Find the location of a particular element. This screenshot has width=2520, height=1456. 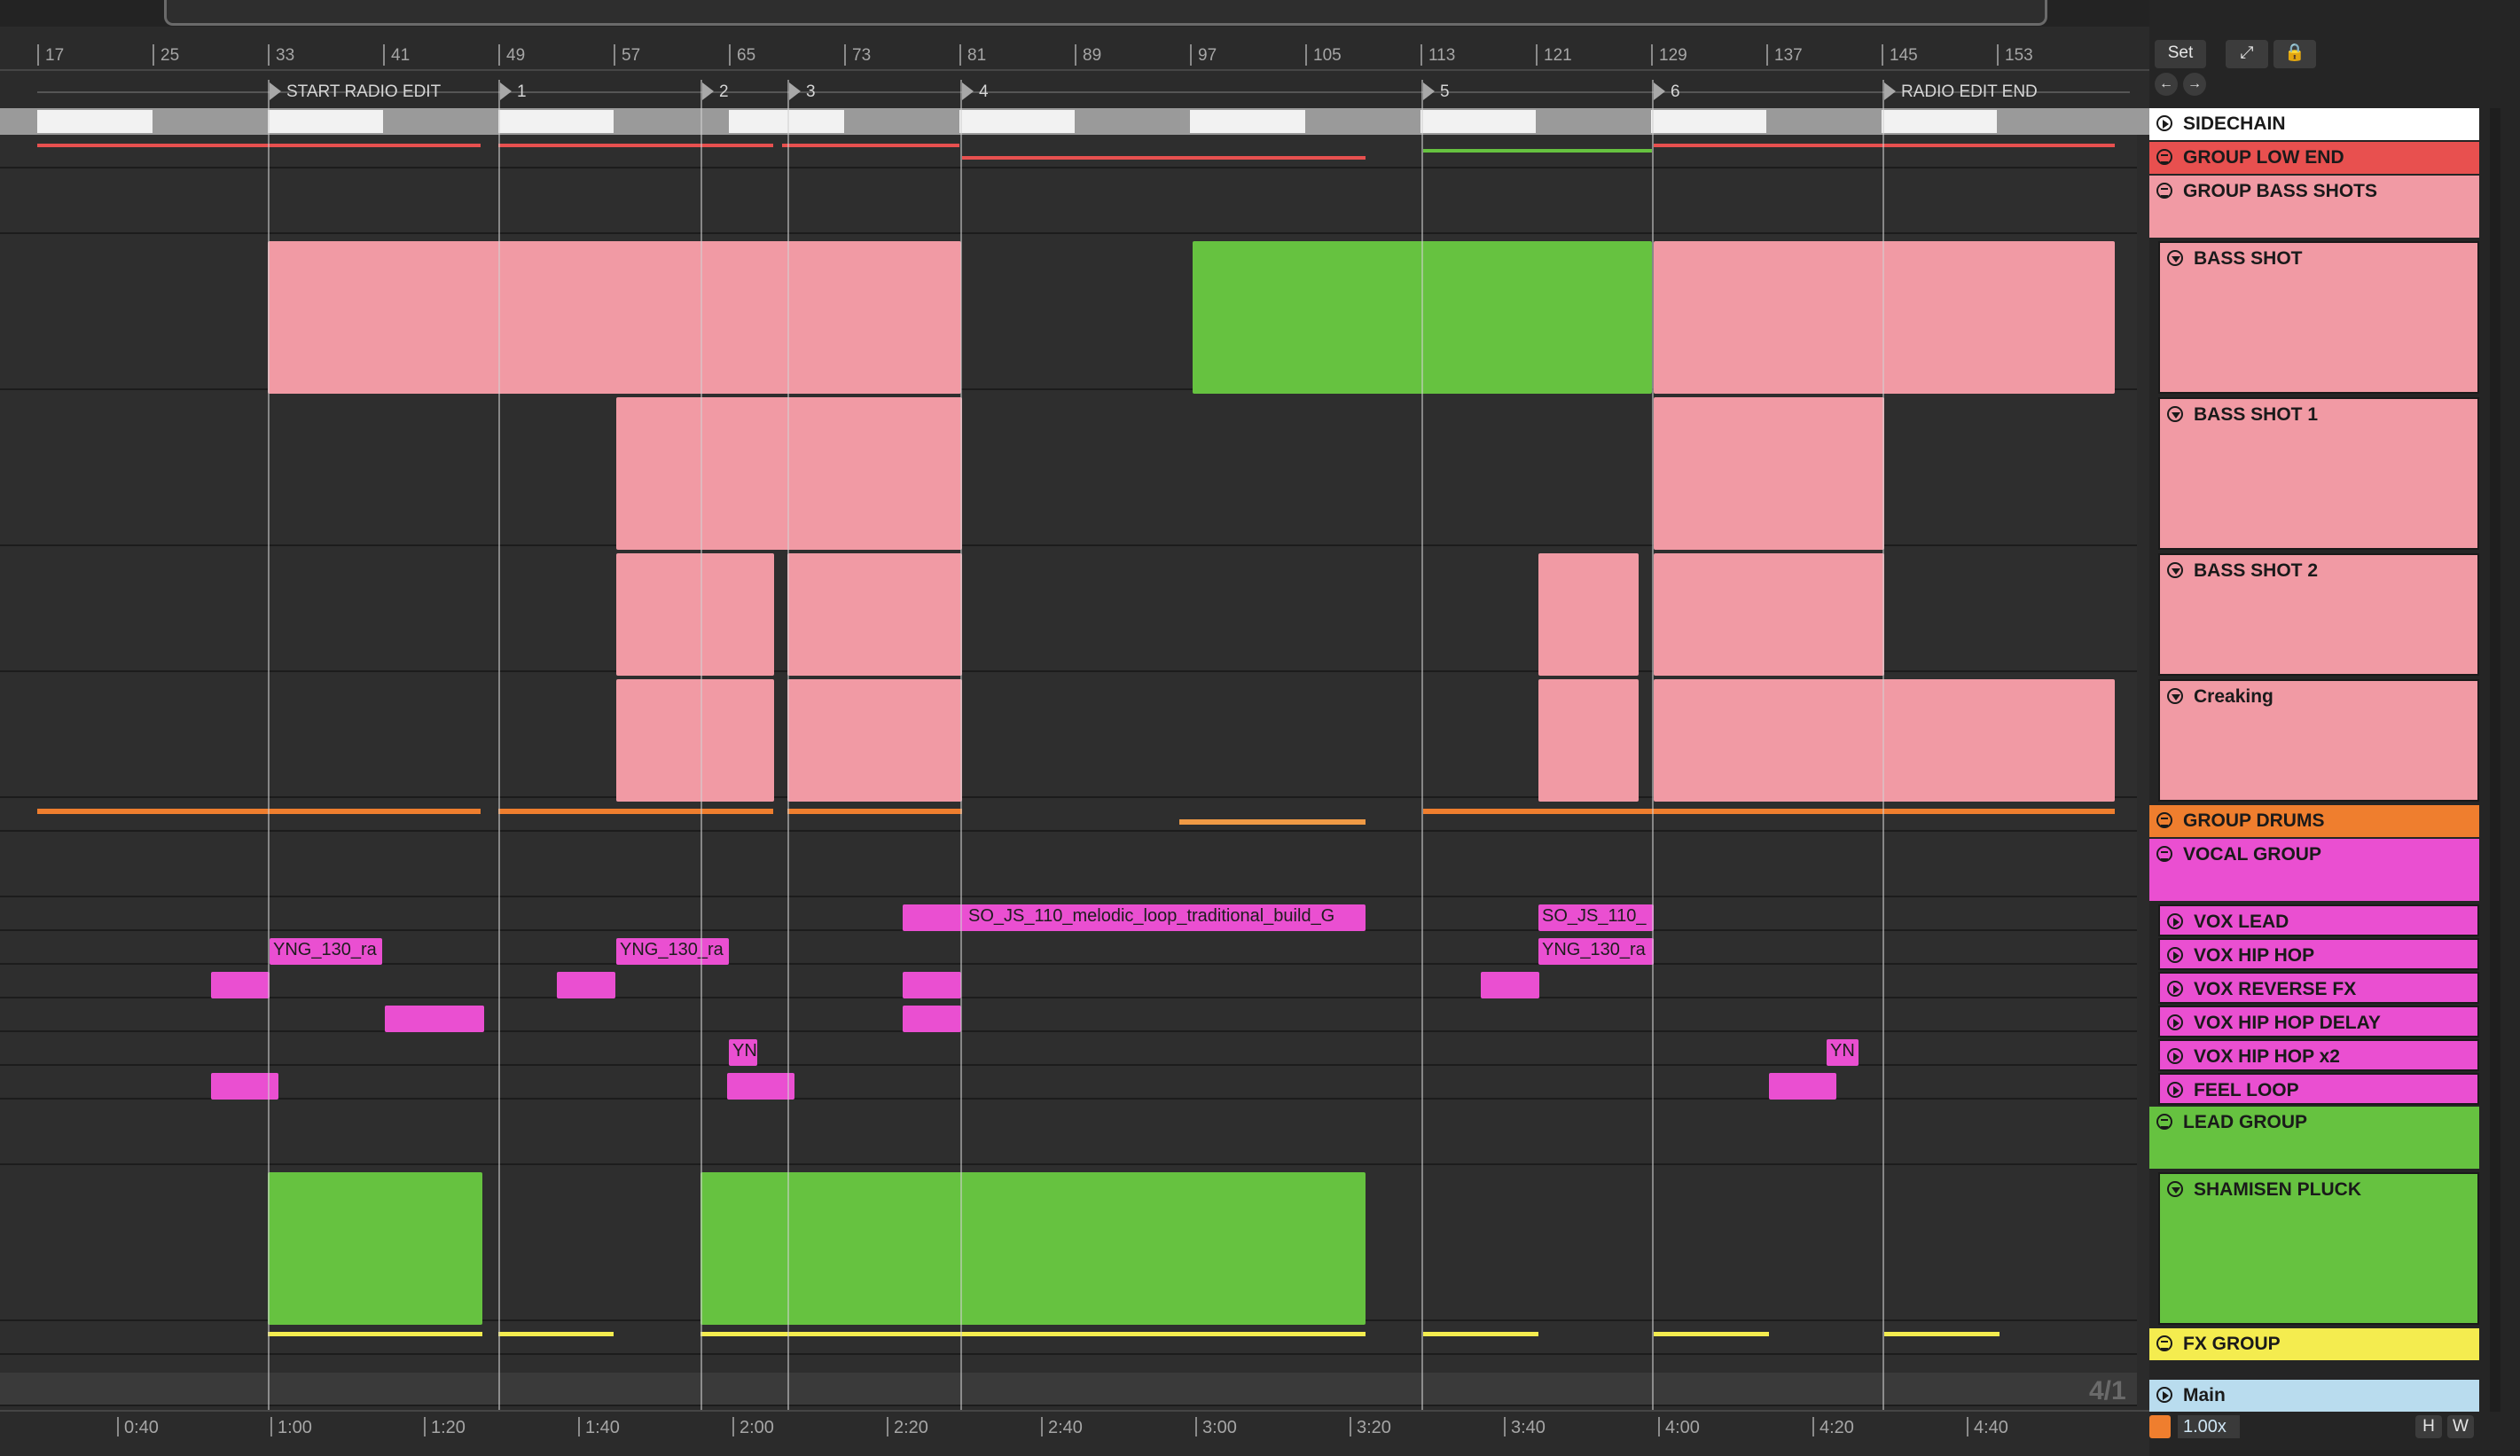

track-bass-shot-2: BASS SHOT 2 is located at coordinates (2318, 614).